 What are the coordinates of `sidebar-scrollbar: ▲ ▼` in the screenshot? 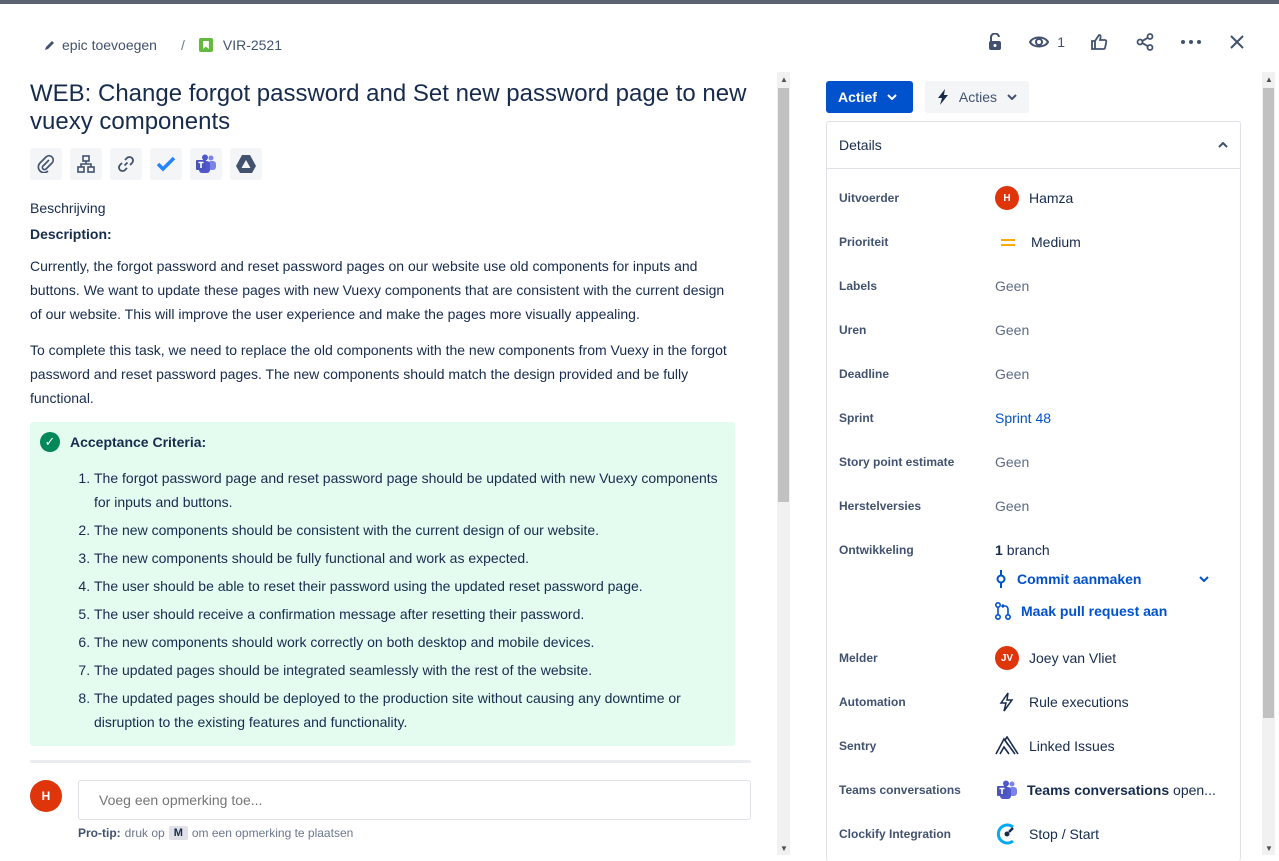 It's located at (1268, 463).